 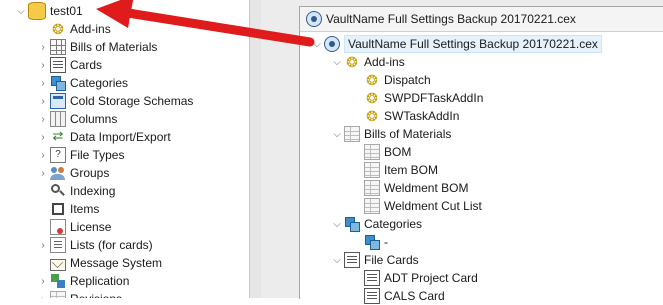 What do you see at coordinates (387, 152) in the screenshot?
I see `backup-leaf-bom: BOM` at bounding box center [387, 152].